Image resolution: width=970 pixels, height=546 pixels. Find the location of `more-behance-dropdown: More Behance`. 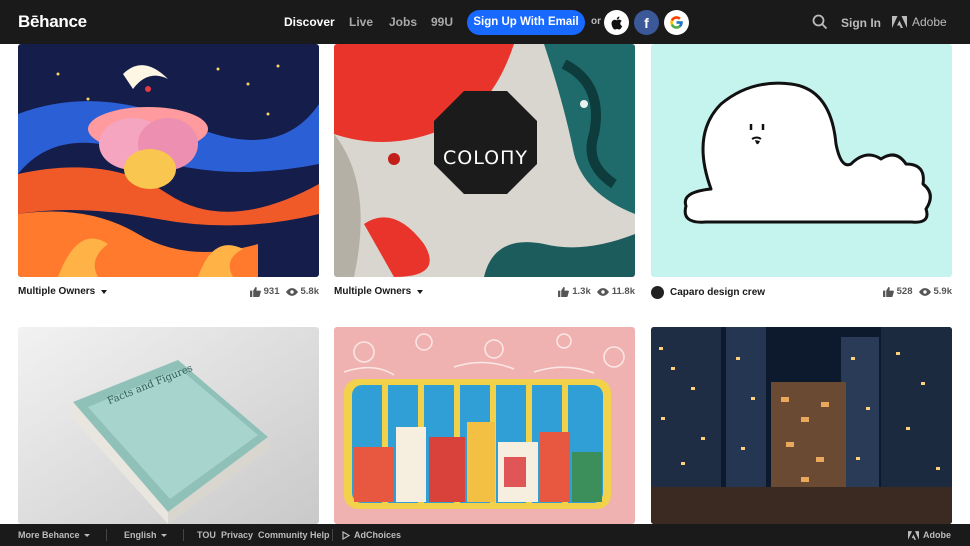

more-behance-dropdown: More Behance is located at coordinates (54, 535).